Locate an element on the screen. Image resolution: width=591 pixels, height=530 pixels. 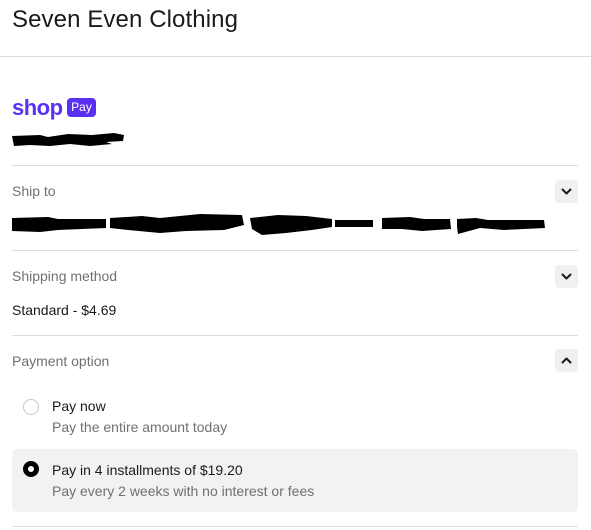
shipping-method-toggle-button is located at coordinates (566, 276).